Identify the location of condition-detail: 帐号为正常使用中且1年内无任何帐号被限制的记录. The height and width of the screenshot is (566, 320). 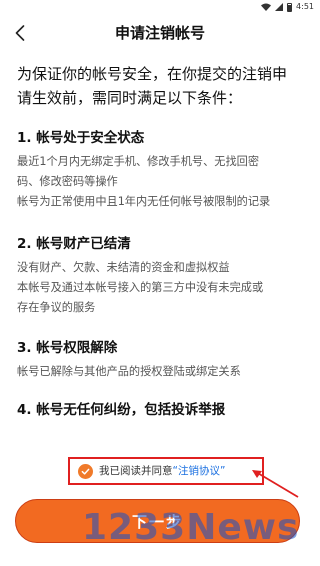
(144, 201).